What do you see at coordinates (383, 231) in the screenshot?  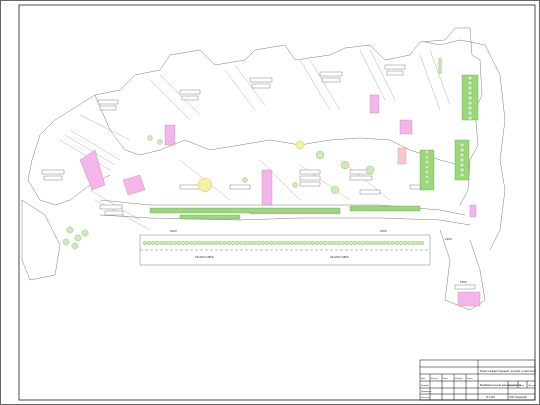 I see `dim-label-4: 2000` at bounding box center [383, 231].